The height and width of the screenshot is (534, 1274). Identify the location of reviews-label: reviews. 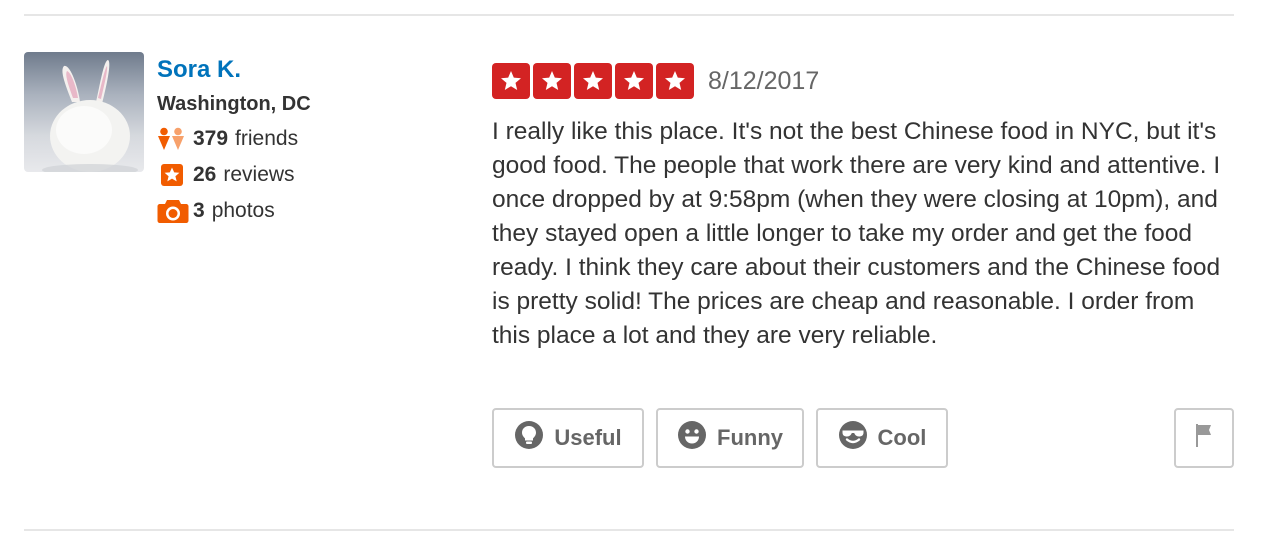
(259, 174).